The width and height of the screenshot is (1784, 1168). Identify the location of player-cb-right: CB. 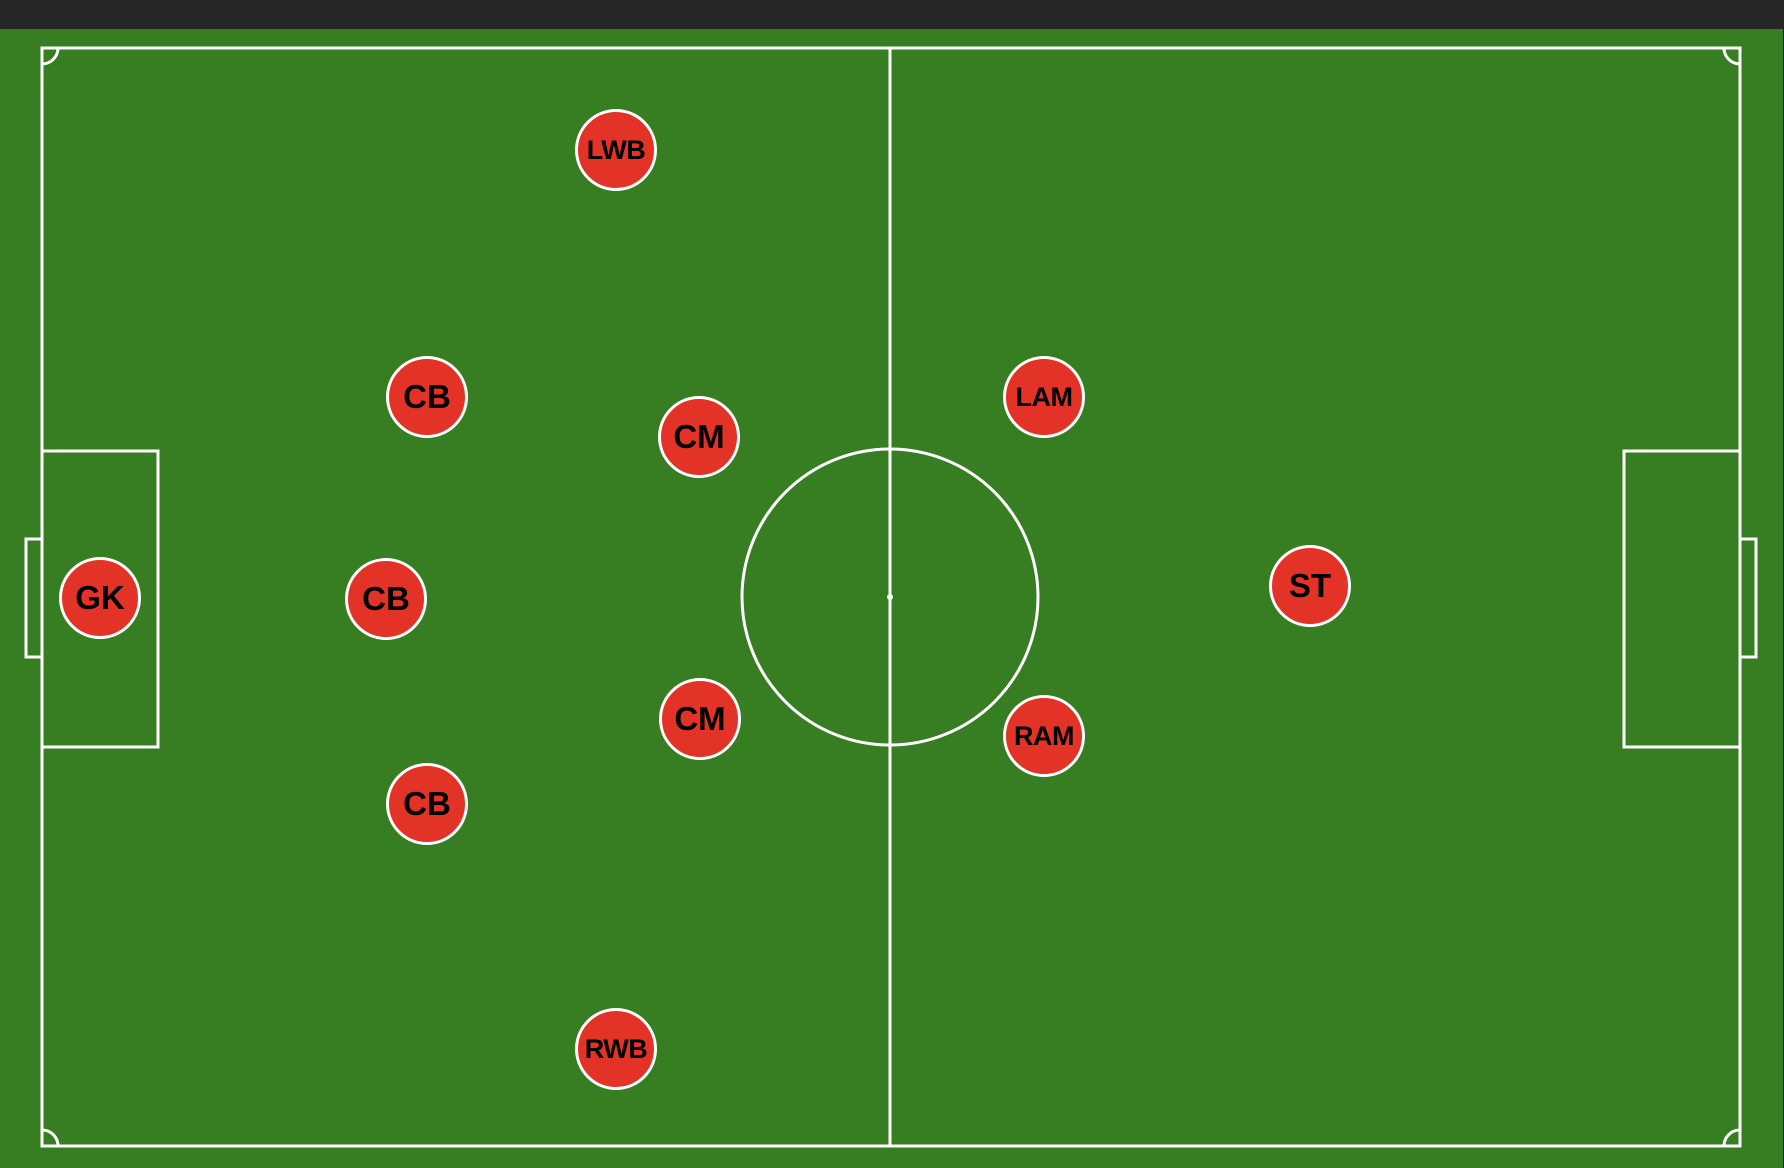
(427, 804).